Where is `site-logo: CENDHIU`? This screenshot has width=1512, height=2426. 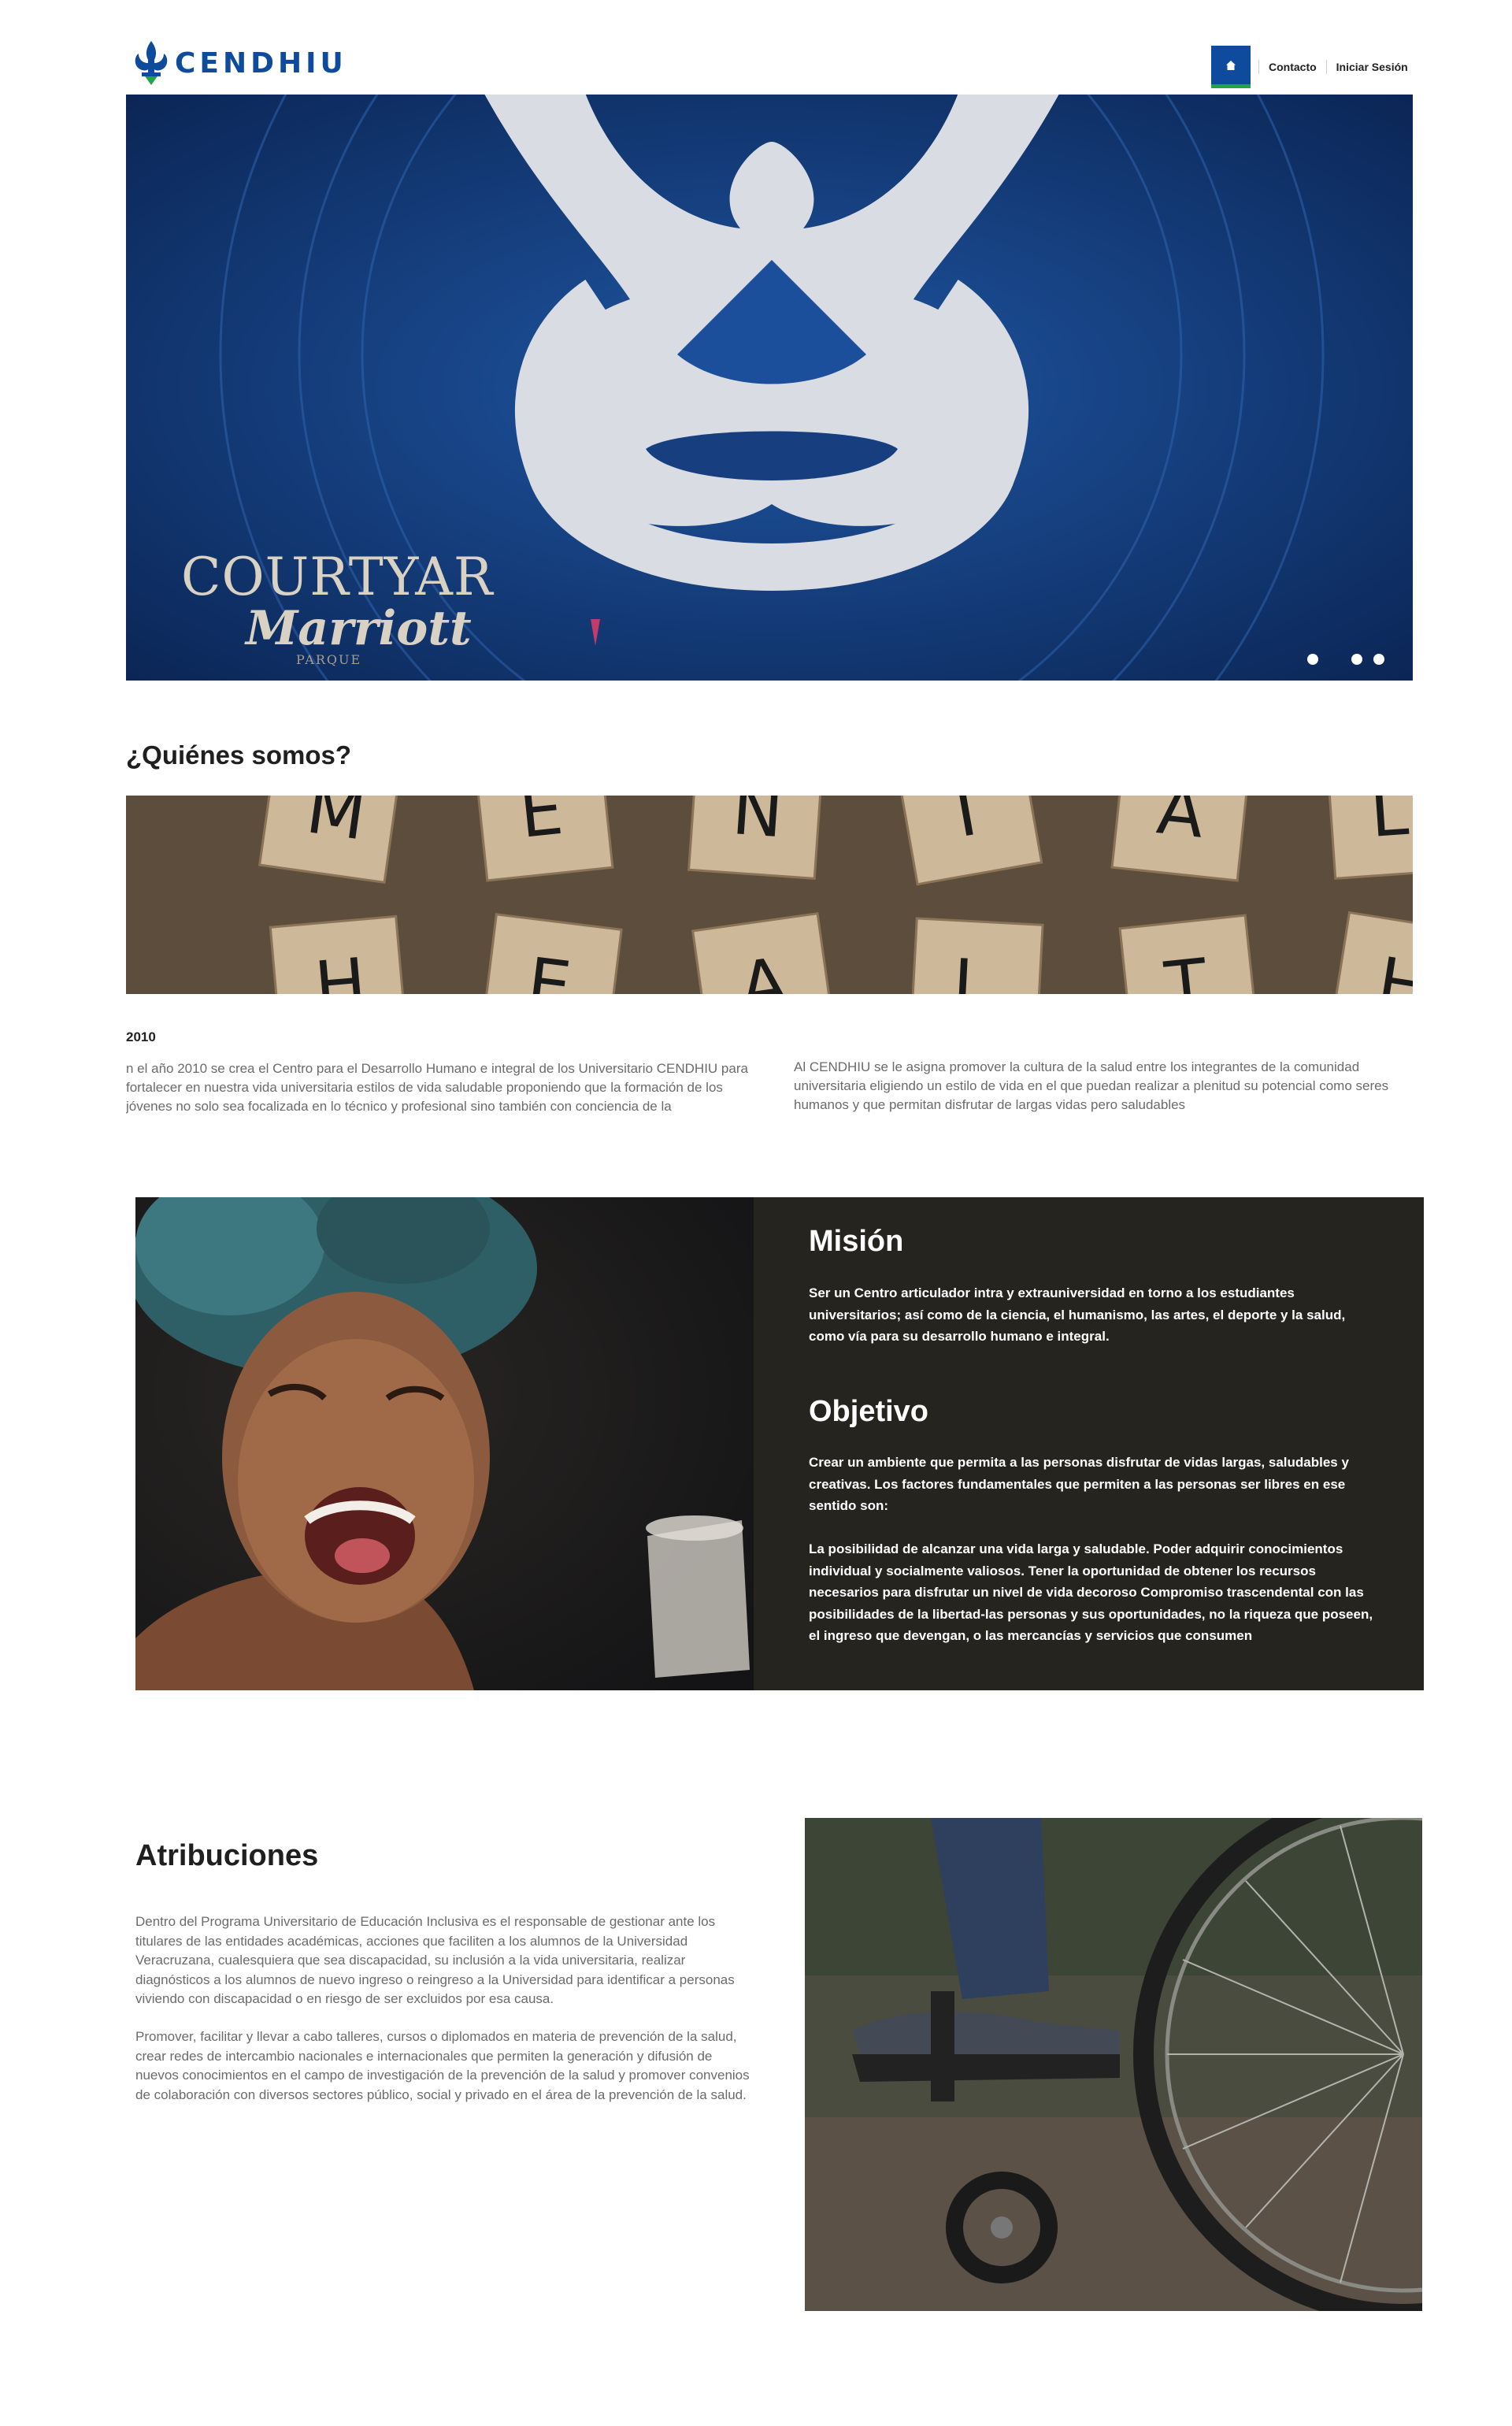
site-logo: CENDHIU is located at coordinates (239, 63).